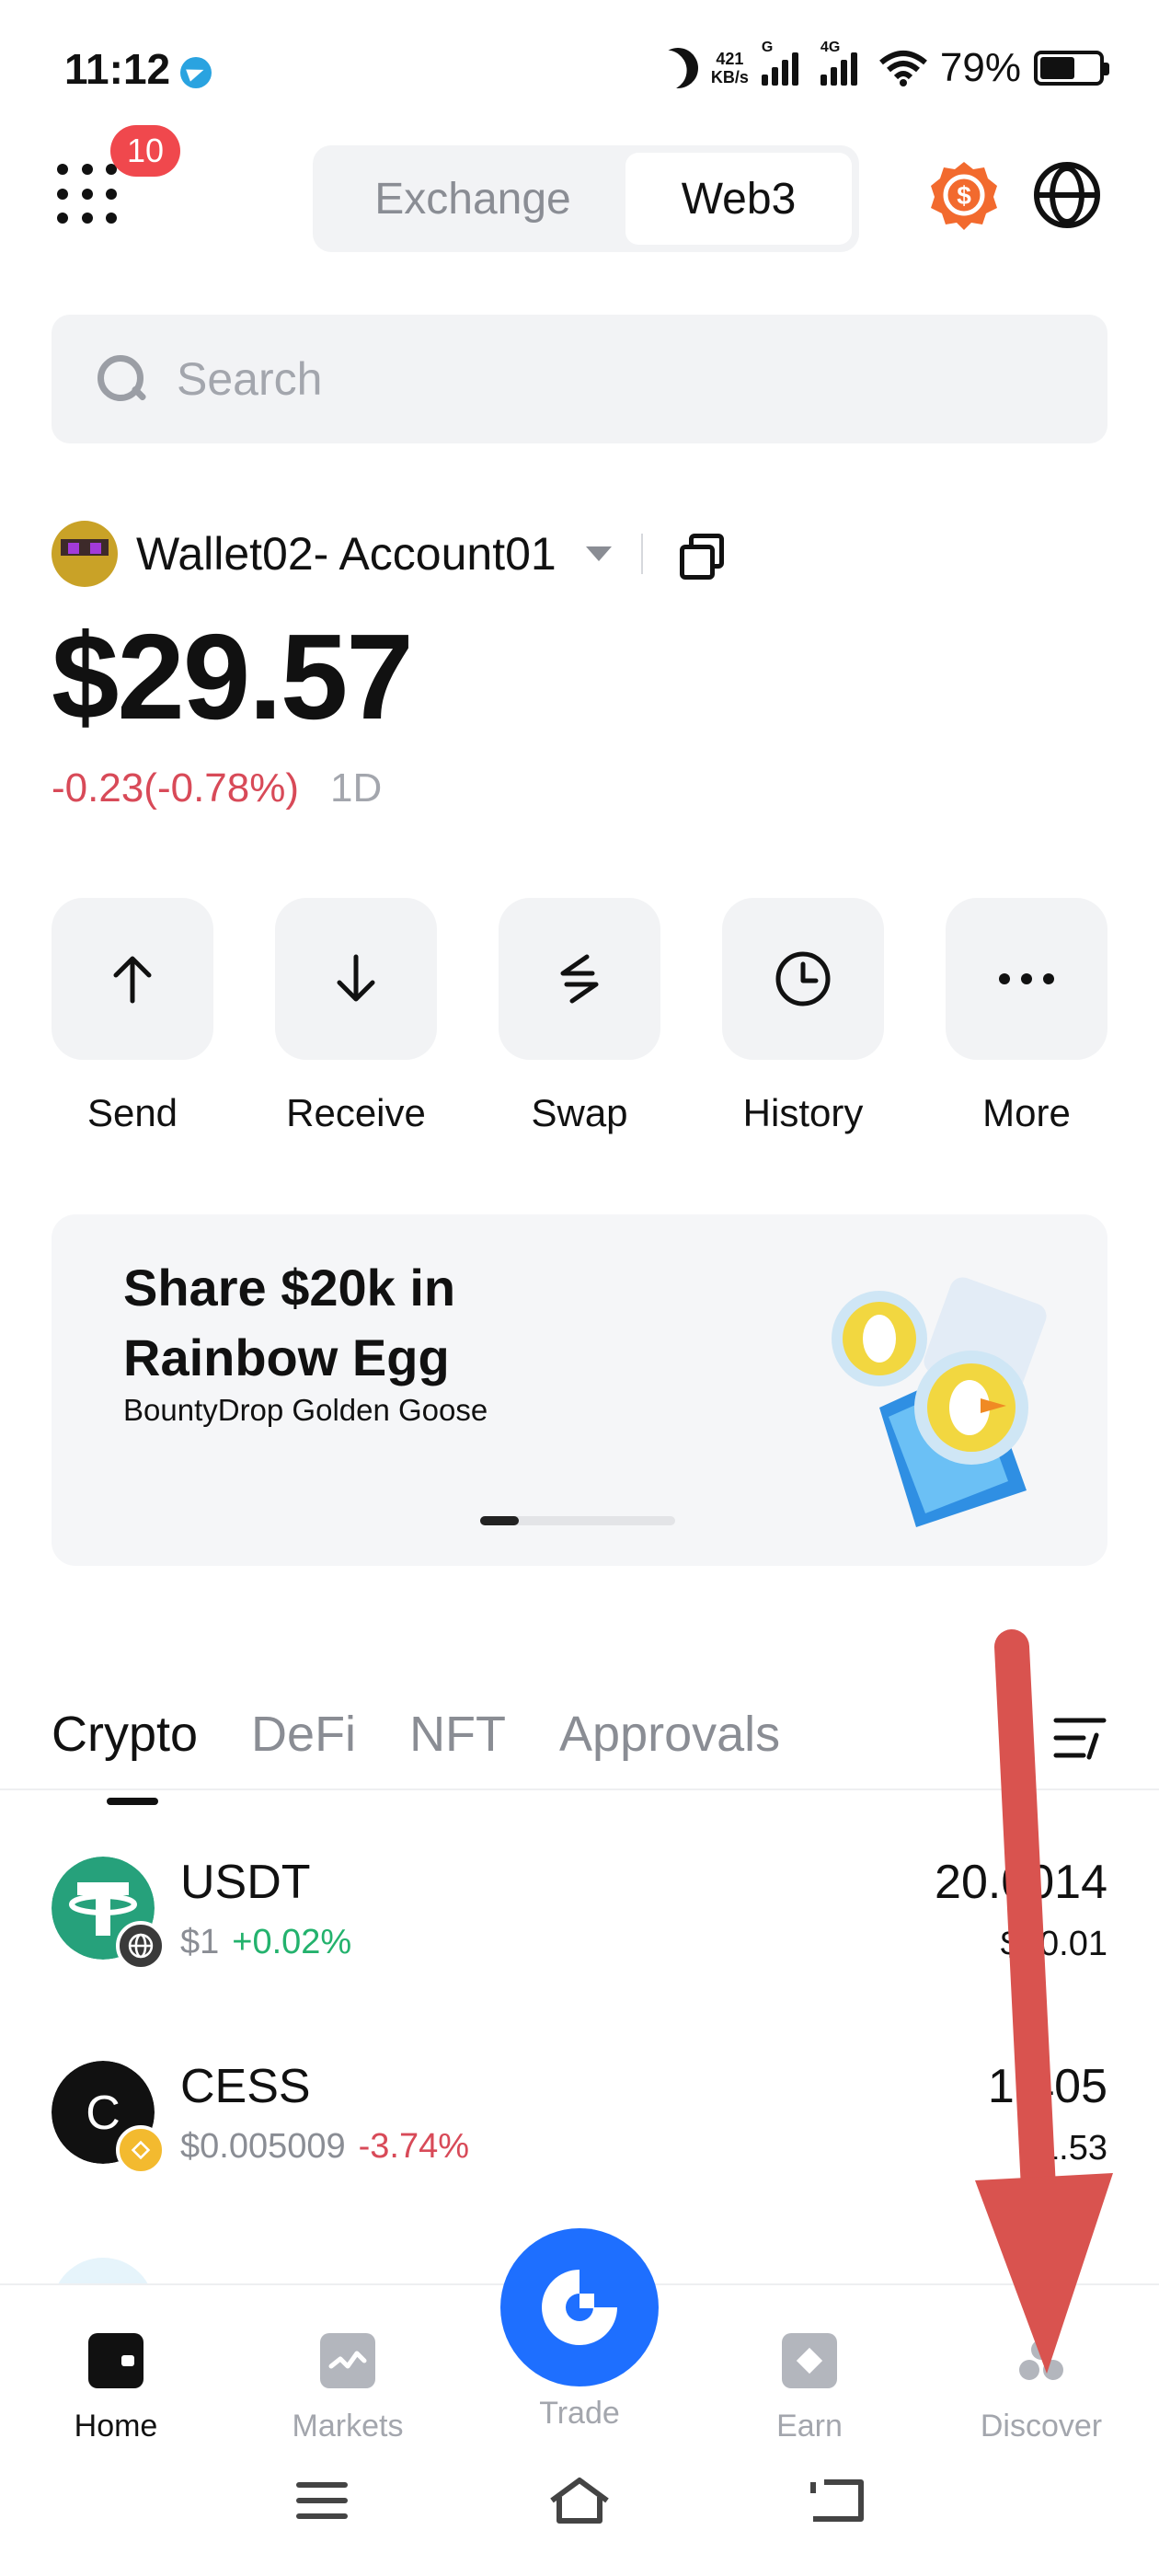  Describe the element at coordinates (85, 554) in the screenshot. I see `account-avatar` at that location.